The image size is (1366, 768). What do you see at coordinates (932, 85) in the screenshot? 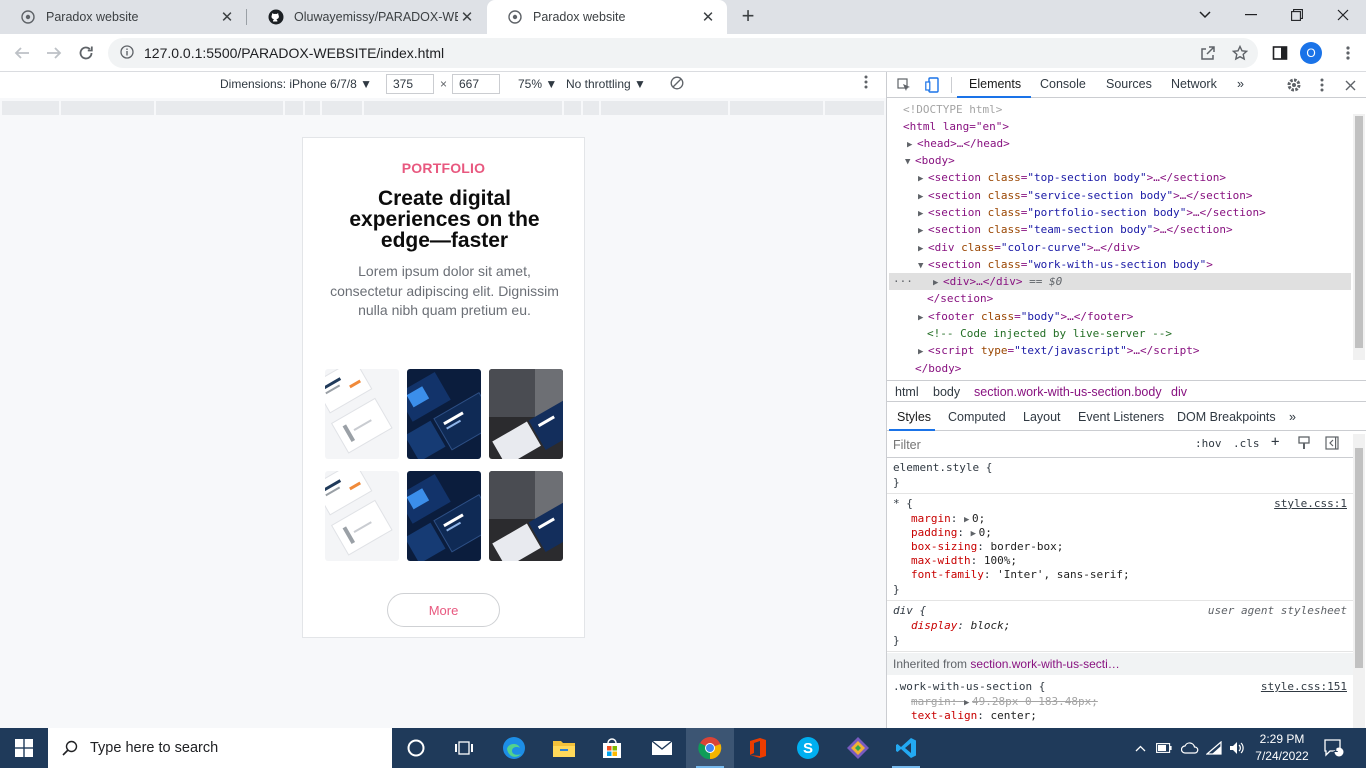
I see `device-toggle-icon` at bounding box center [932, 85].